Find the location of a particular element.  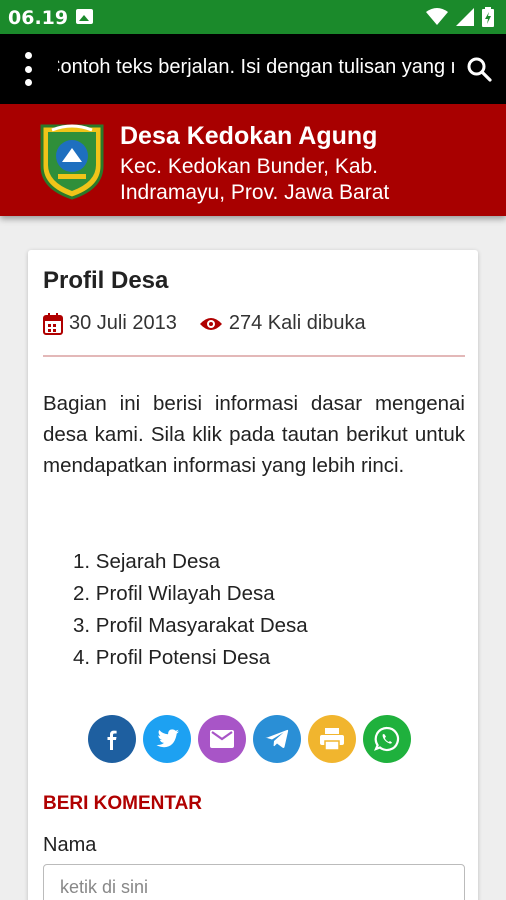

list-item-masyarakat: 3. Profil Masyarakat Desa is located at coordinates (190, 626).